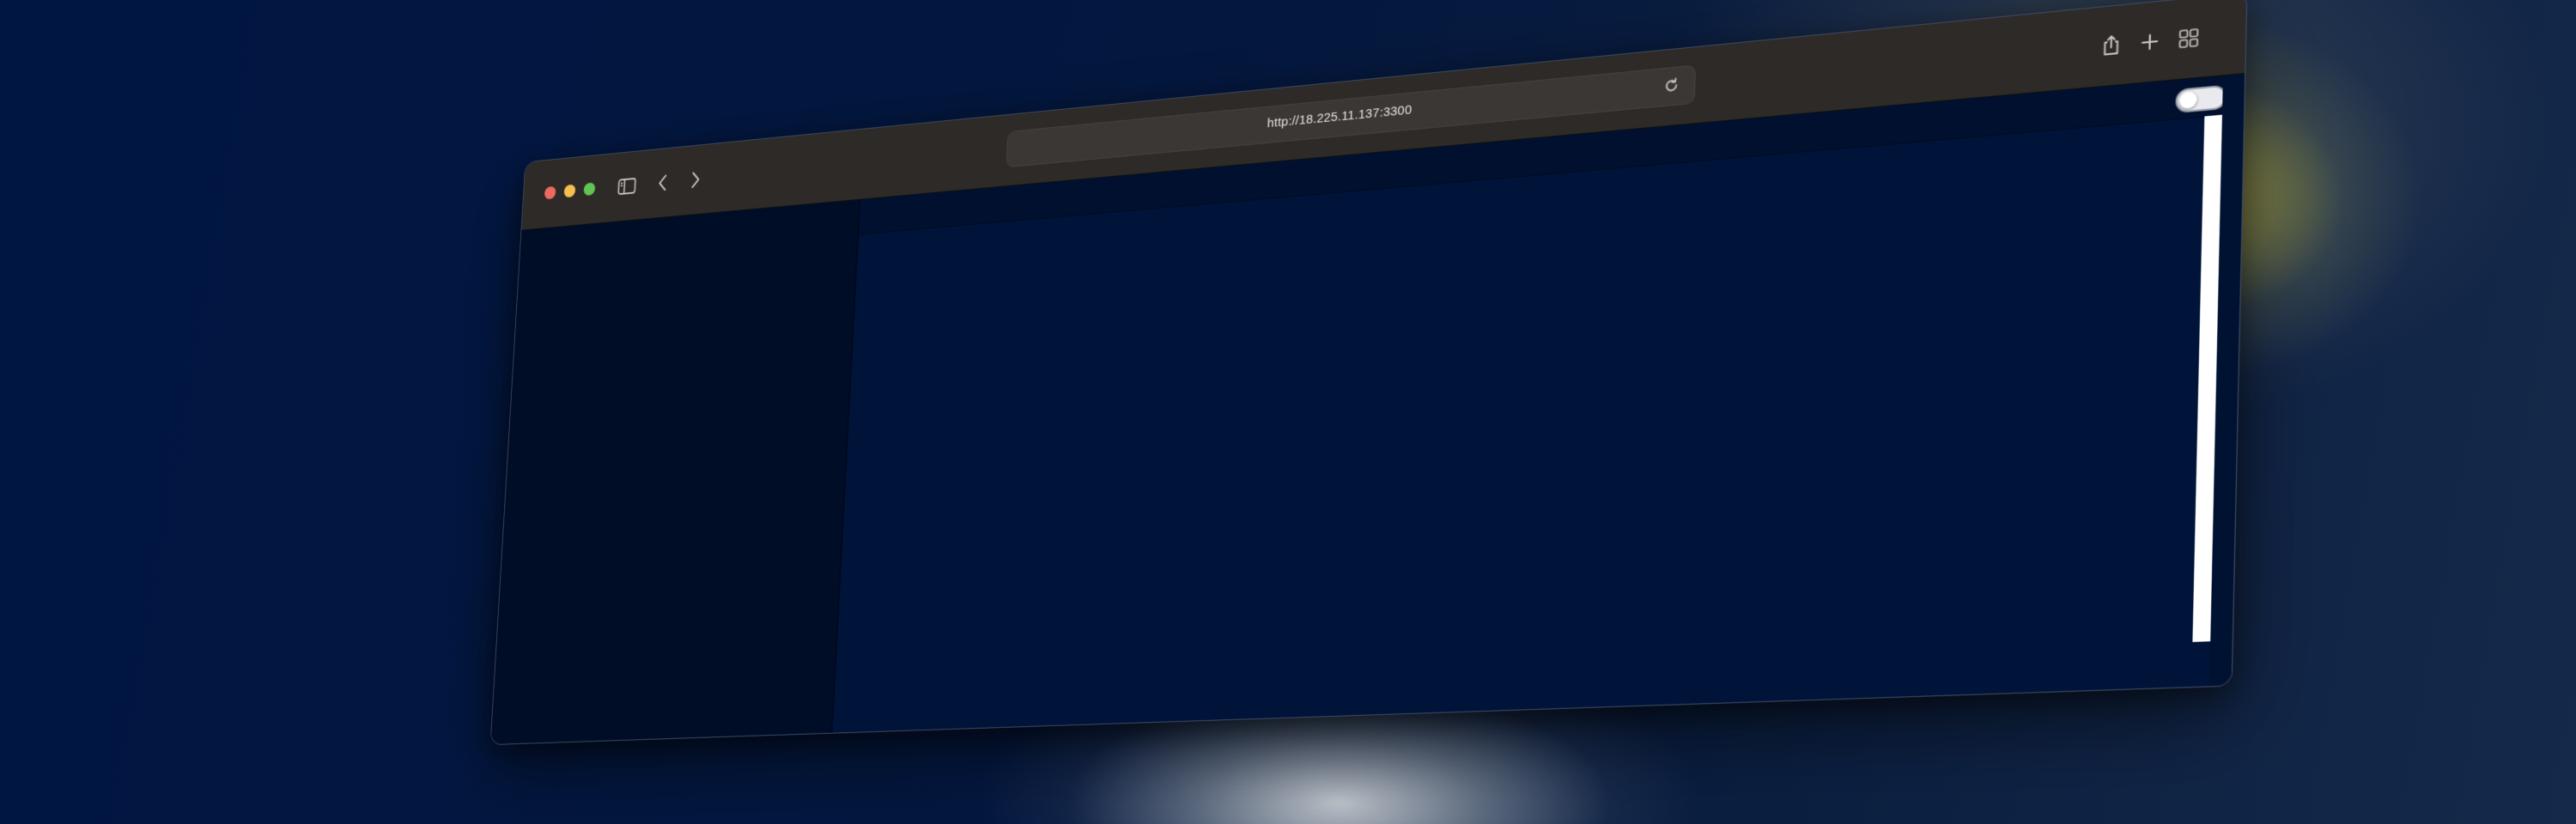  Describe the element at coordinates (589, 189) in the screenshot. I see `maximize-window-button` at that location.